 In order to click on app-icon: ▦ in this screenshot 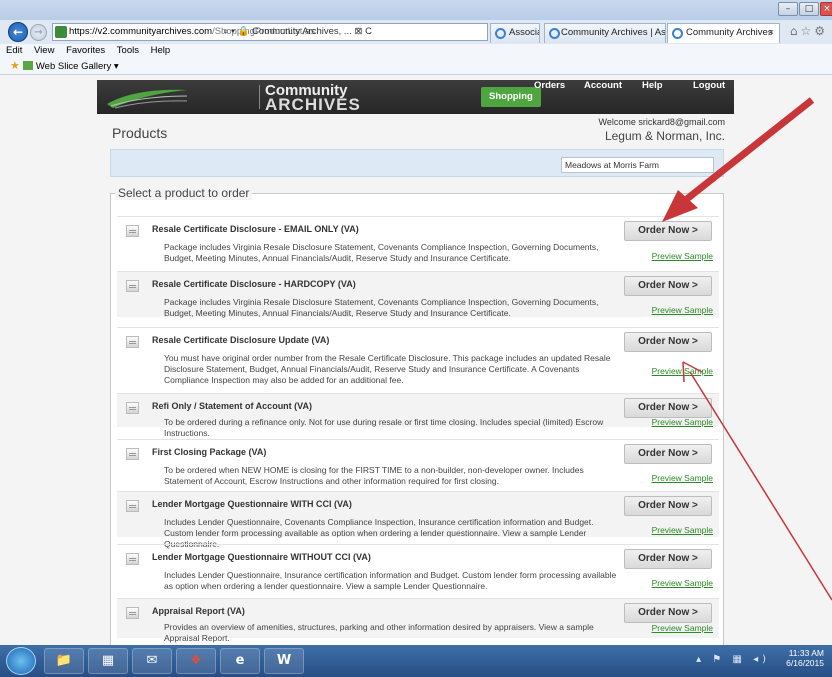, I will do `click(108, 661)`.